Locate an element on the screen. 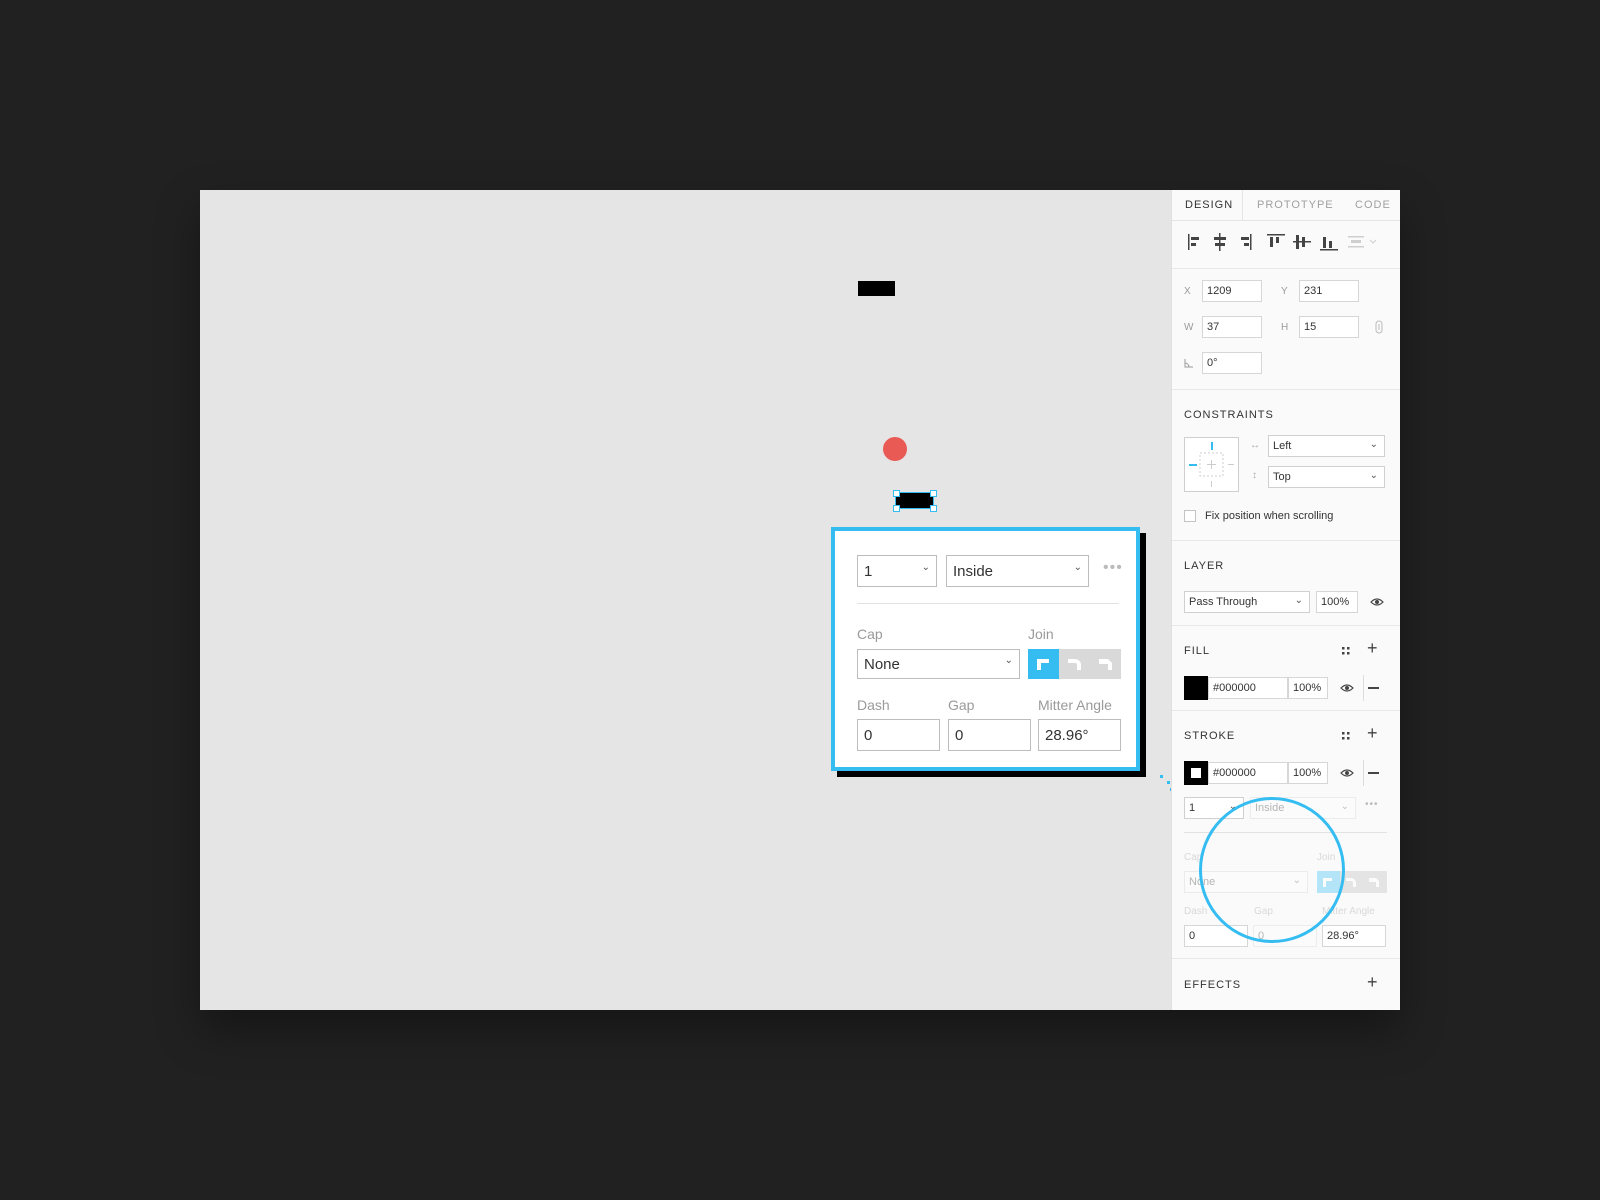 This screenshot has height=1200, width=1600. horizontal-constraint-select: Left ⌄ is located at coordinates (1326, 446).